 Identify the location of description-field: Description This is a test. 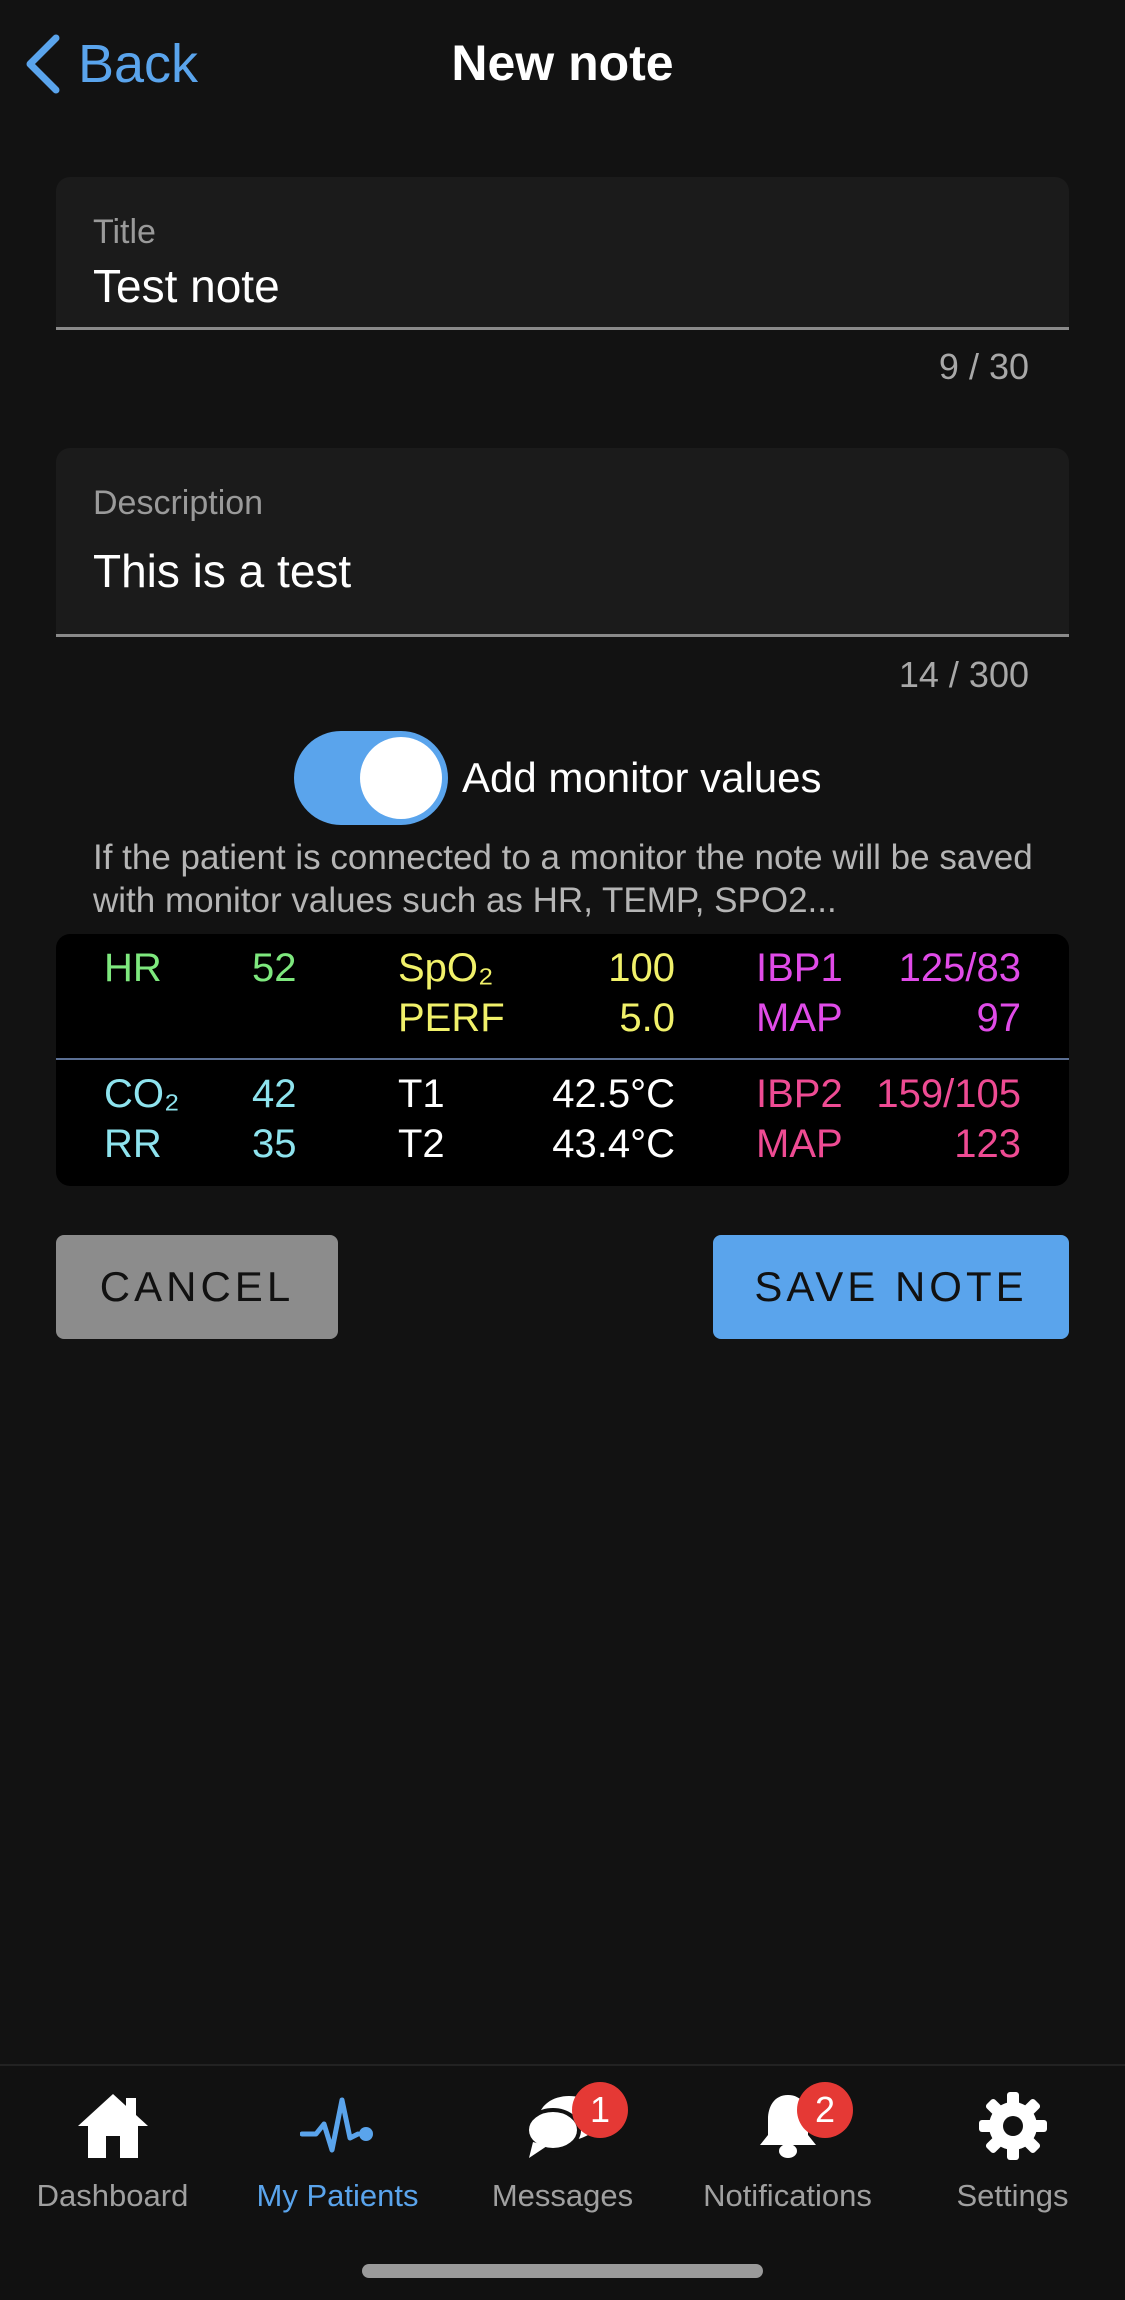
(562, 542).